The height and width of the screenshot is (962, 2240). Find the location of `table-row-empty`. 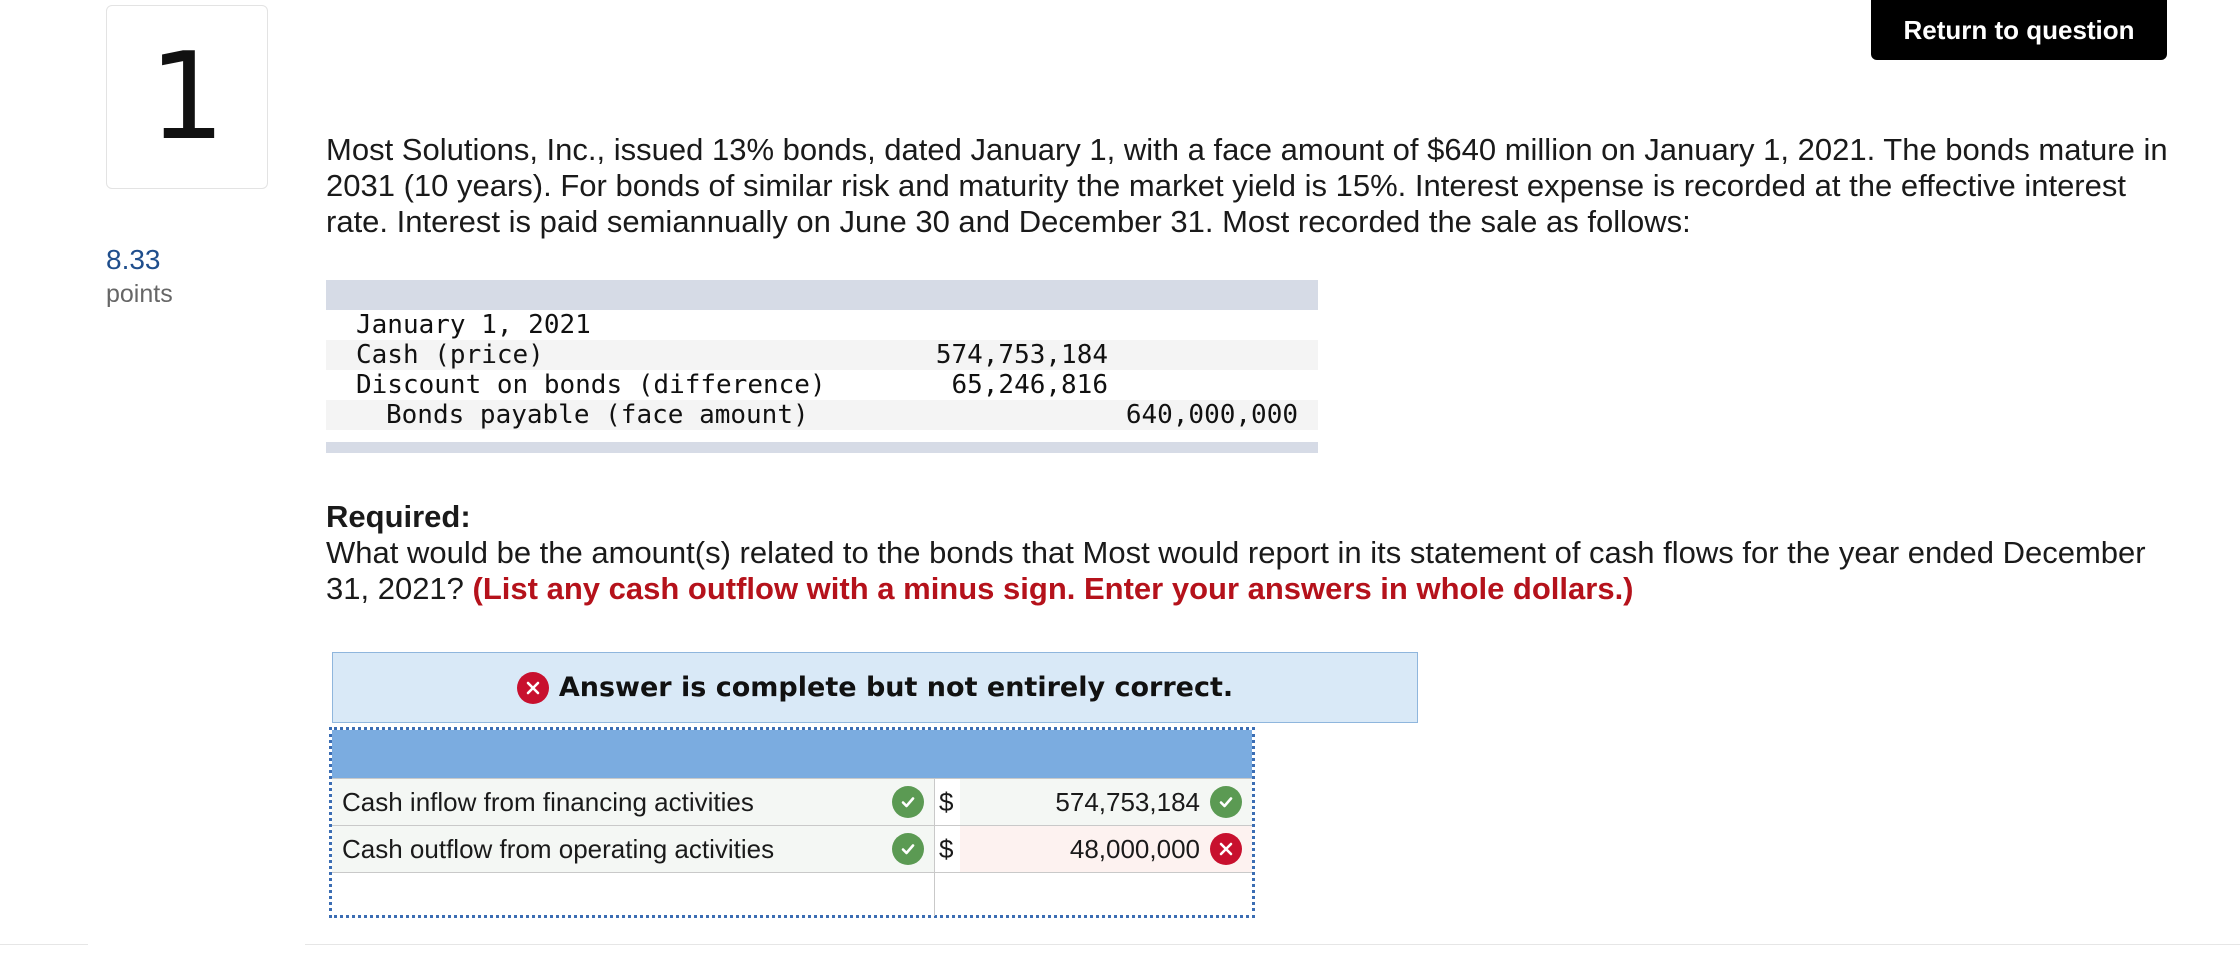

table-row-empty is located at coordinates (792, 894).